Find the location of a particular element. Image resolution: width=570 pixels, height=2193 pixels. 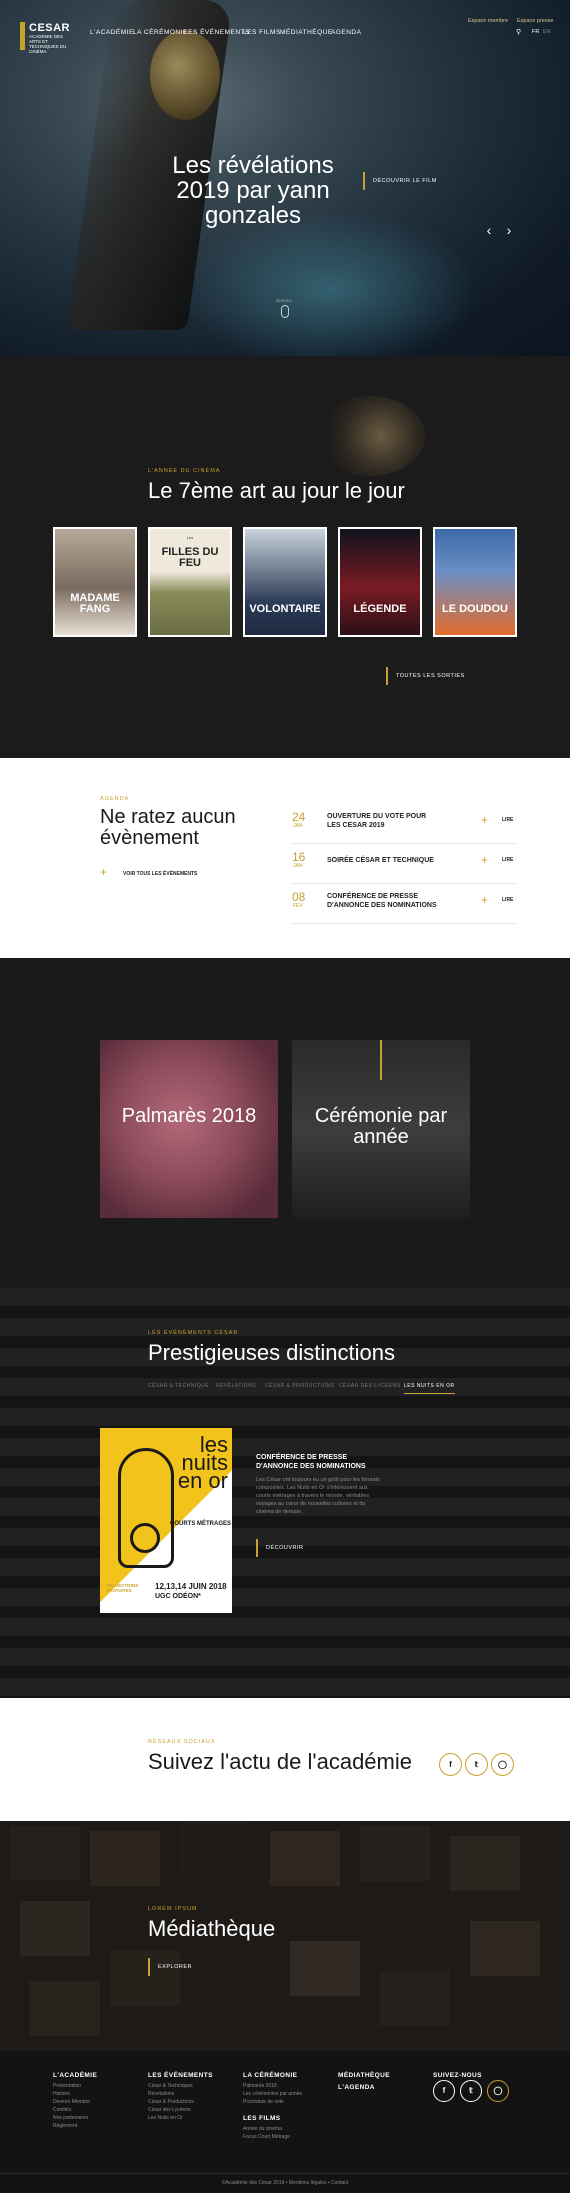

tab-revelations: RÉVÉLATIONS is located at coordinates (236, 1386).